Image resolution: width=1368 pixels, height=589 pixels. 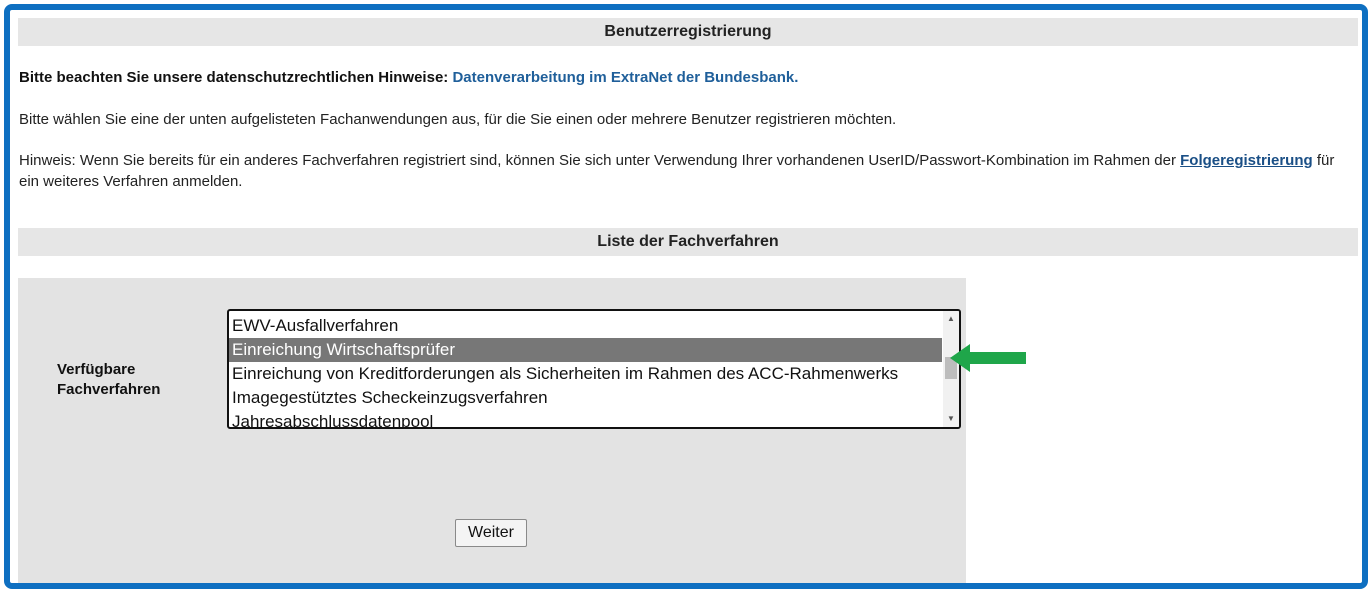 I want to click on scroll-down-arrow-icon: ▼, so click(x=951, y=419).